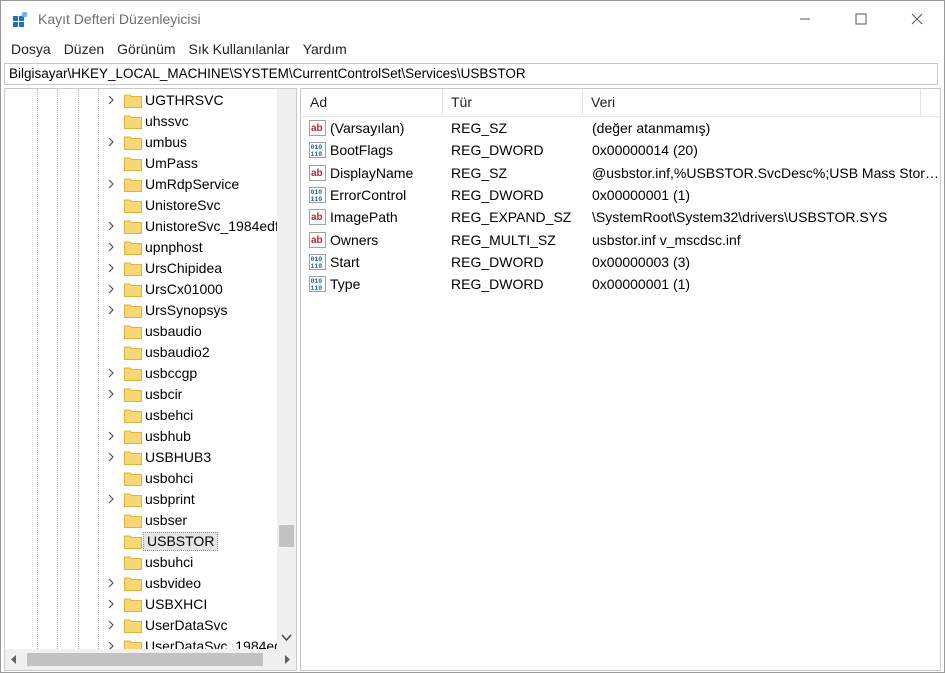  I want to click on tree-item: upnphost, so click(141, 247).